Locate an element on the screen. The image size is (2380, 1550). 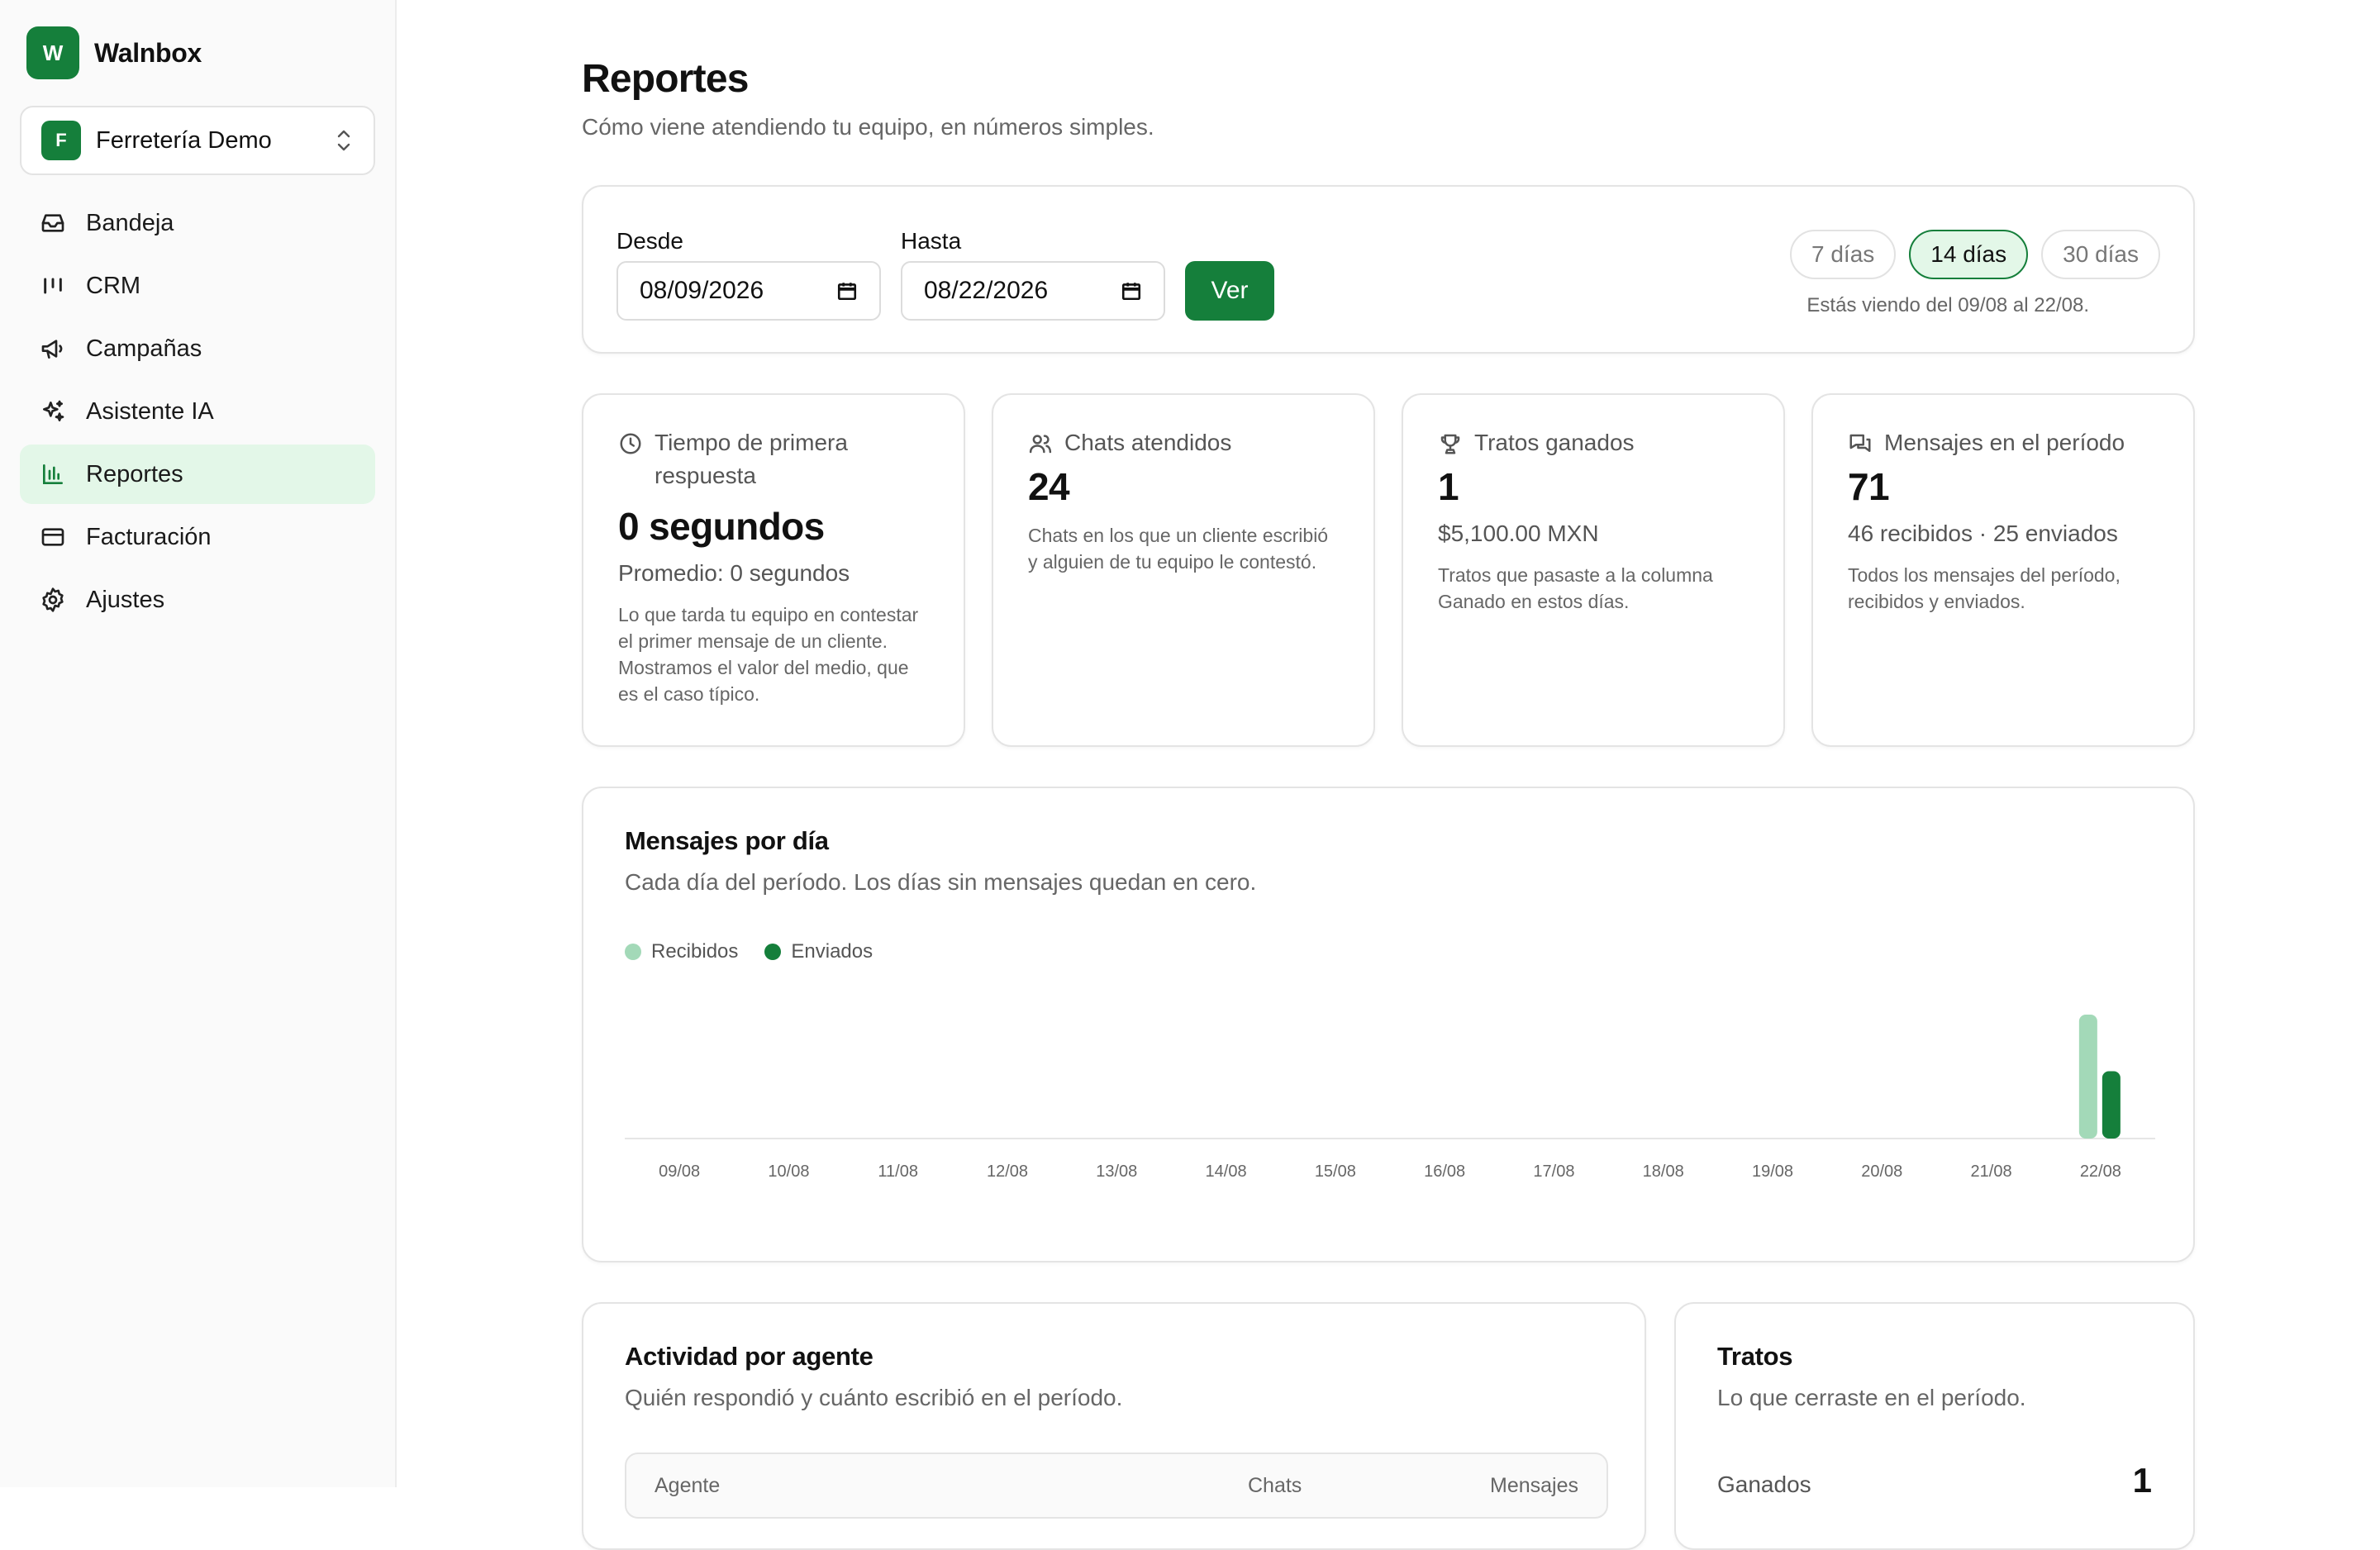
stat-label: Tratos ganados is located at coordinates (1554, 442).